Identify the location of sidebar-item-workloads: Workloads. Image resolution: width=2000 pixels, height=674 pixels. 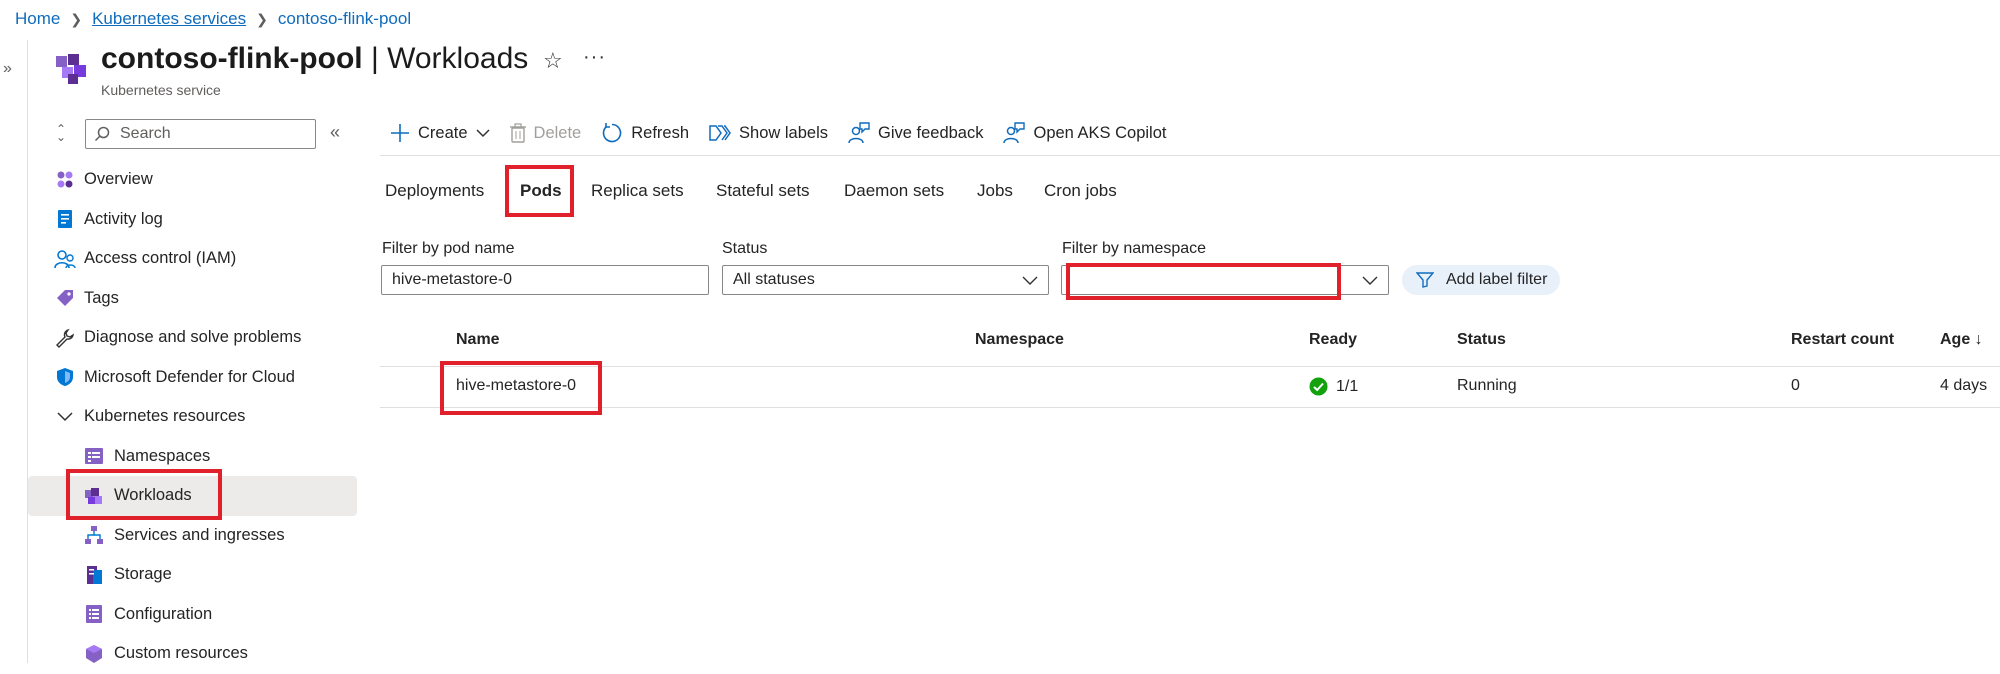
(192, 496).